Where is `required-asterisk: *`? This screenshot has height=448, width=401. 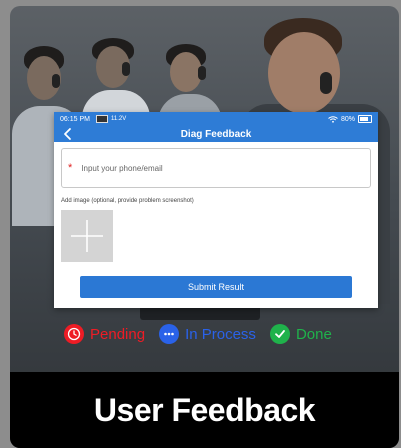 required-asterisk: * is located at coordinates (70, 168).